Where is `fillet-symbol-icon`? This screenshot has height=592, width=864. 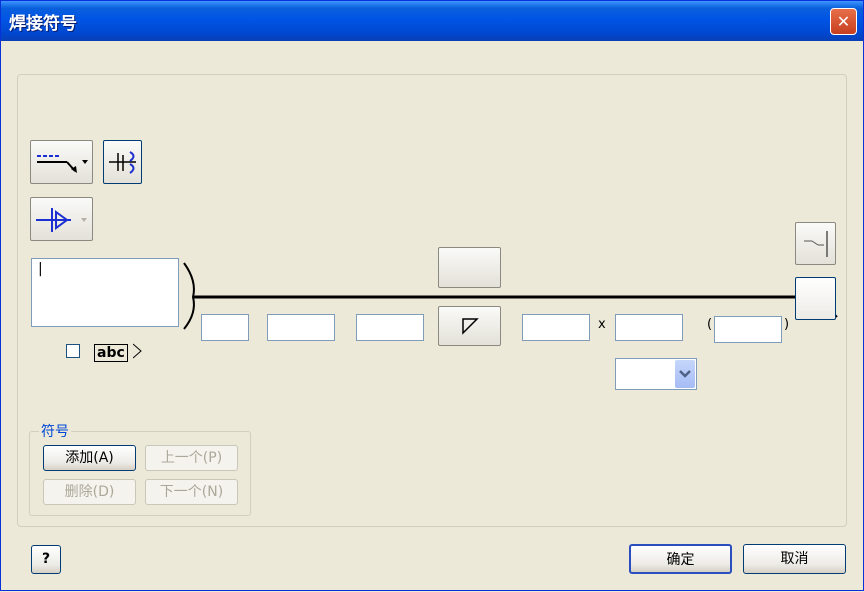 fillet-symbol-icon is located at coordinates (470, 326).